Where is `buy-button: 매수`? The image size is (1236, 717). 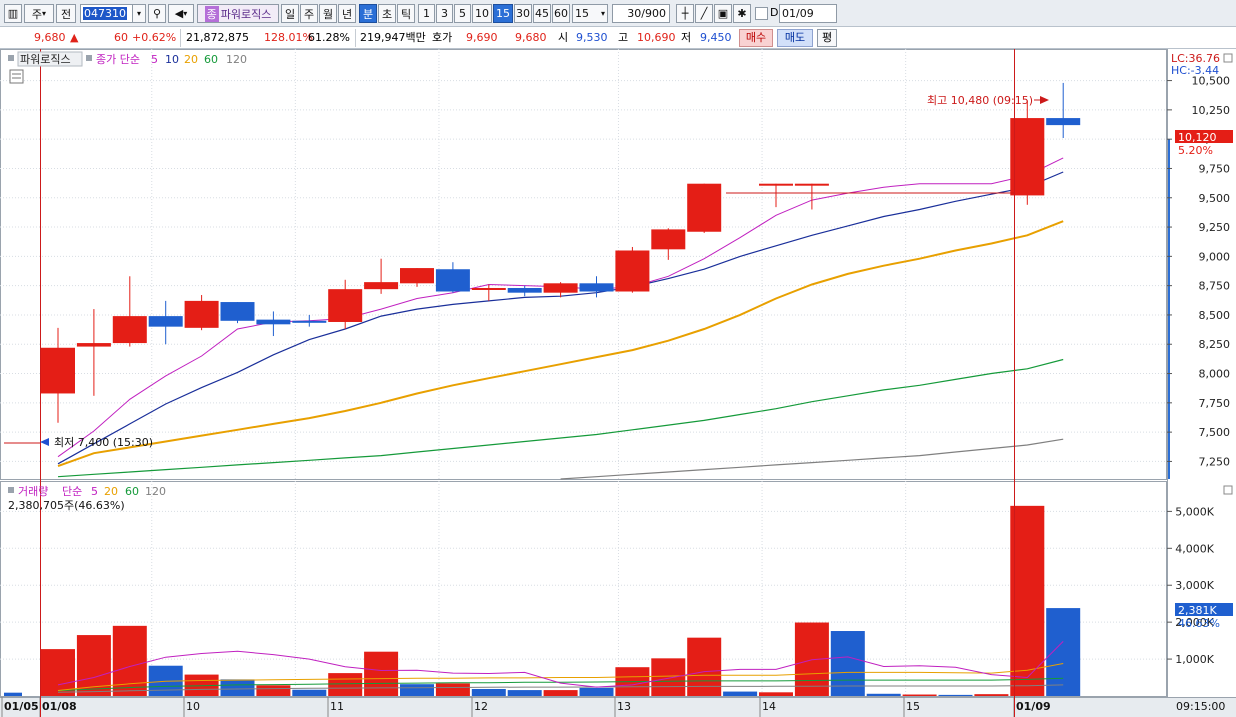 buy-button: 매수 is located at coordinates (756, 38).